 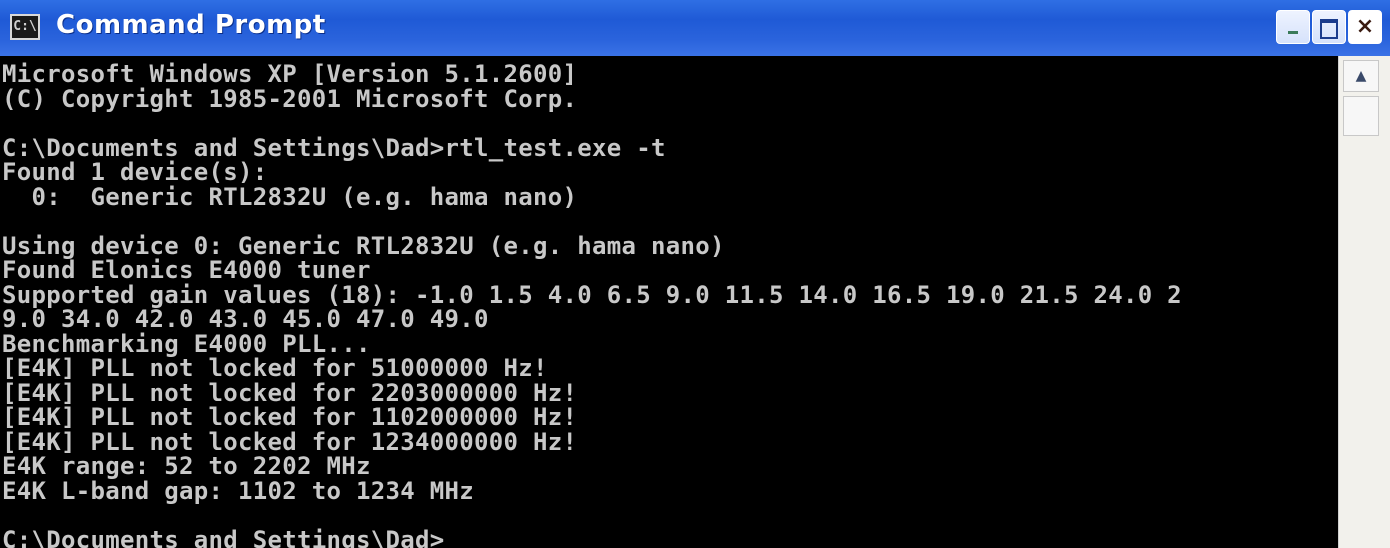 I want to click on window-title: Command Prompt, so click(x=191, y=25).